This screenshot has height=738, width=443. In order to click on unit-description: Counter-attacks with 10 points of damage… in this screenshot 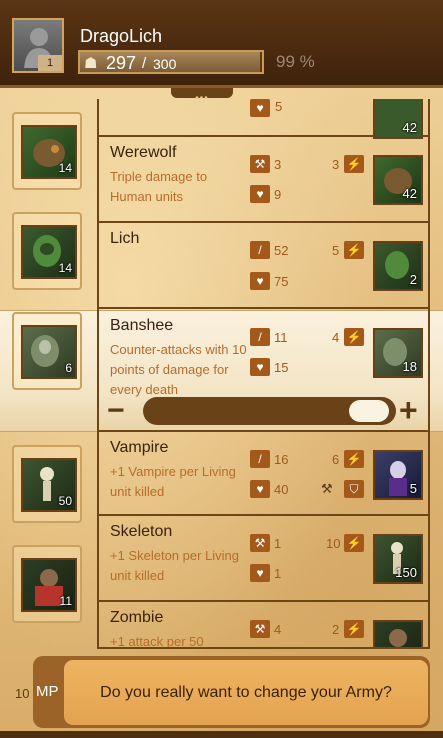, I will do `click(178, 369)`.